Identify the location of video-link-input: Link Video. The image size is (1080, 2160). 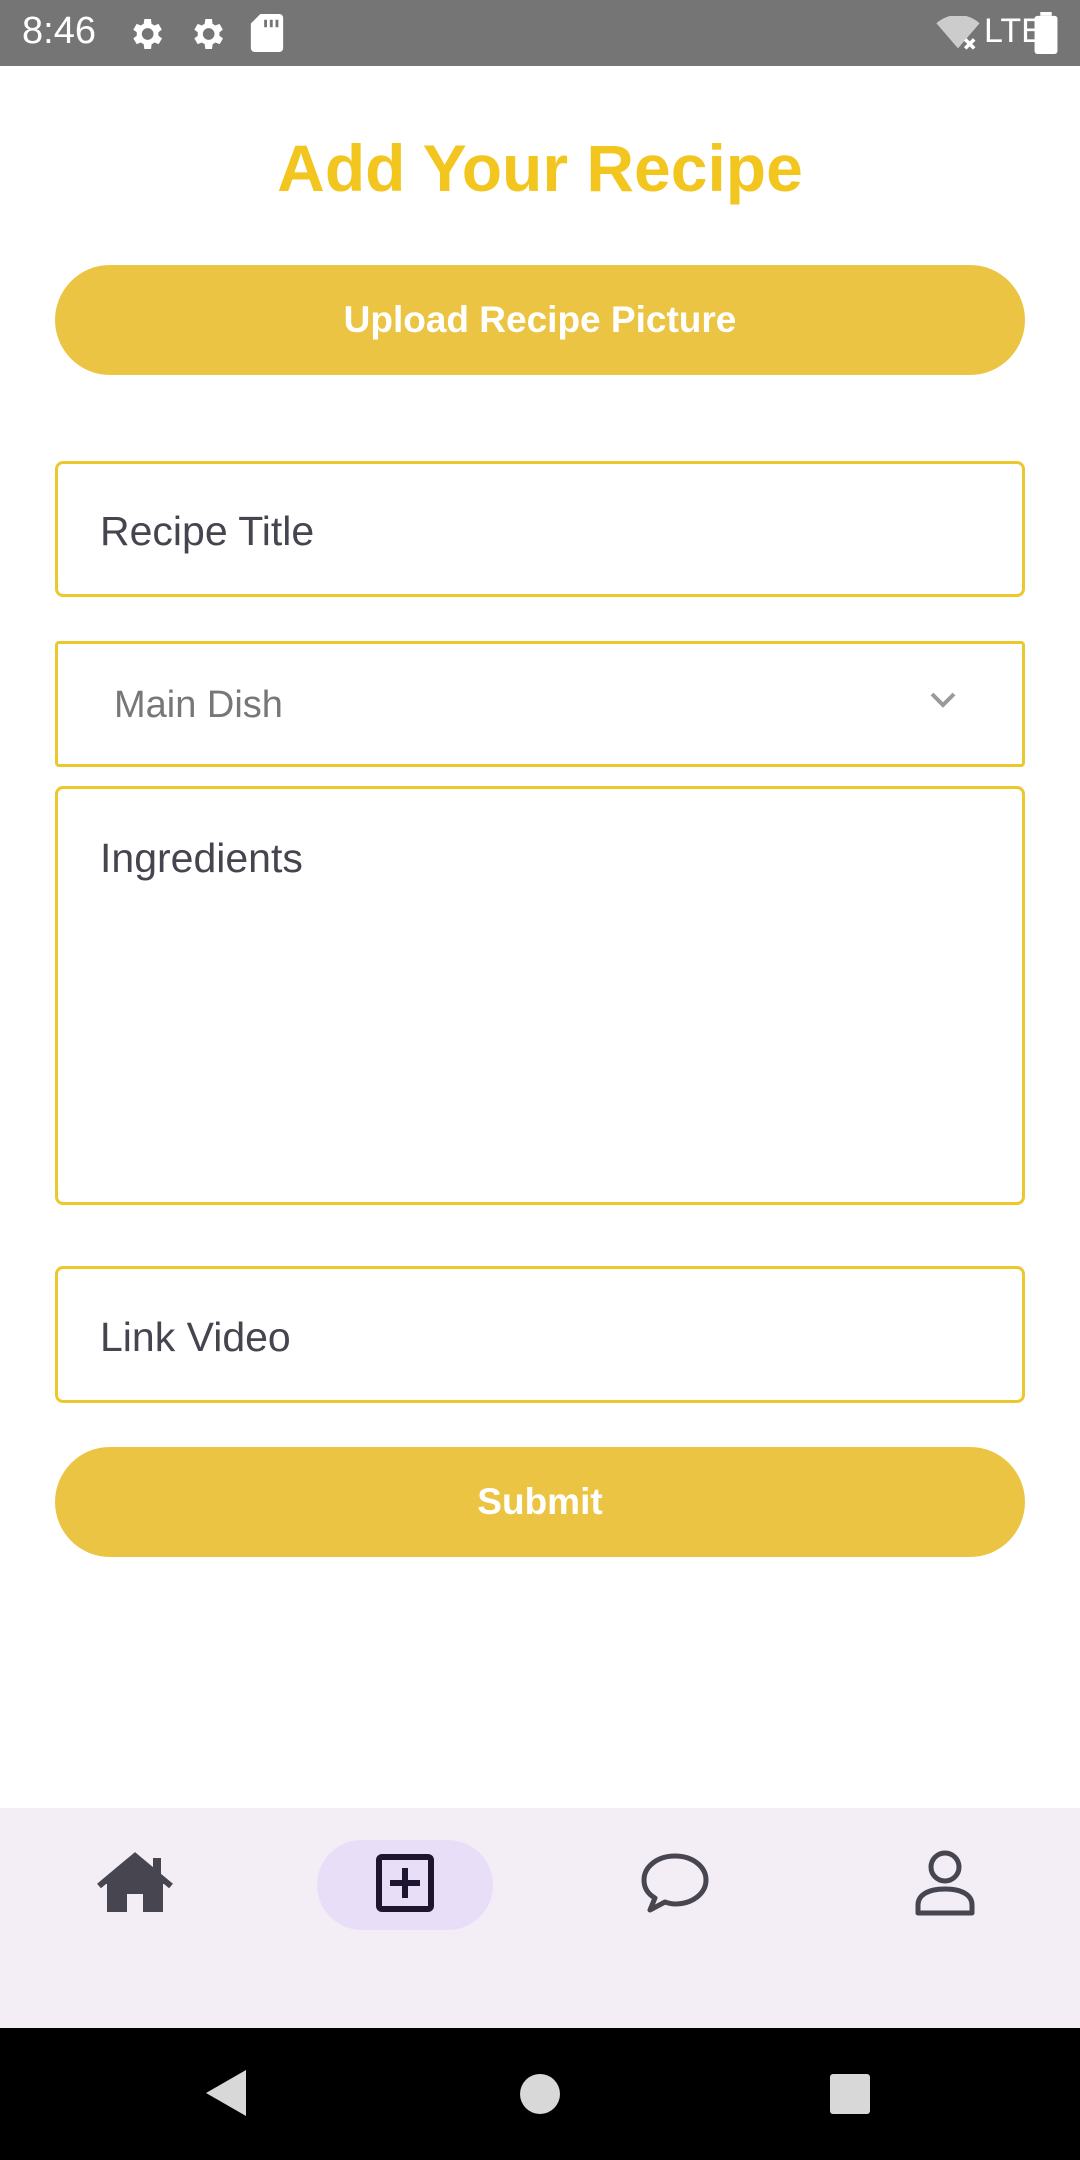
(540, 1334).